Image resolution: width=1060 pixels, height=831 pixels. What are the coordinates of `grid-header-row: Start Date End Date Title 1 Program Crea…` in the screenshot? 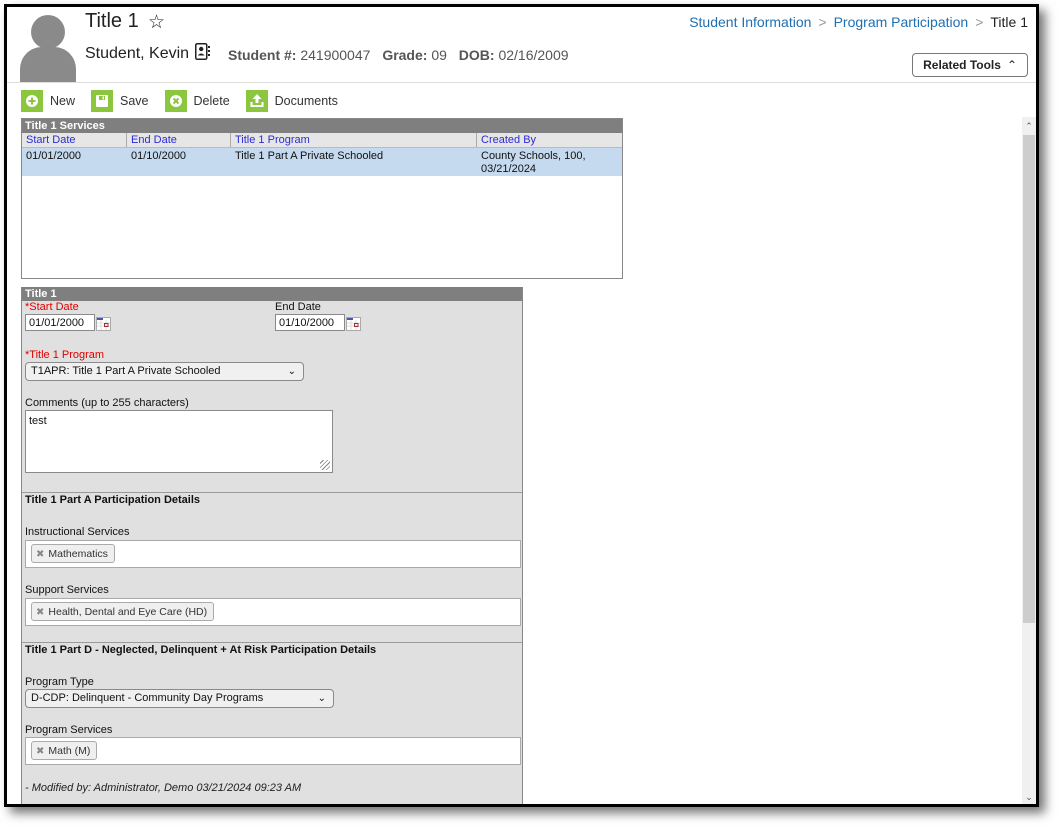 It's located at (322, 140).